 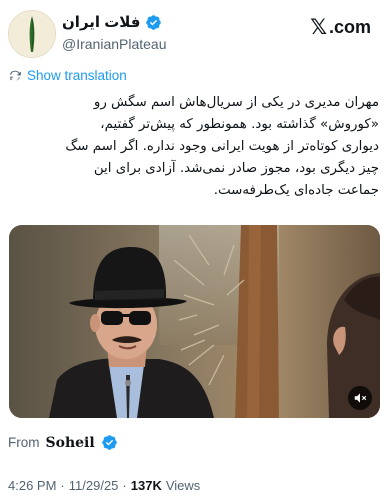 I want to click on x-logo-icon: 𝕏 .com, so click(x=340, y=27).